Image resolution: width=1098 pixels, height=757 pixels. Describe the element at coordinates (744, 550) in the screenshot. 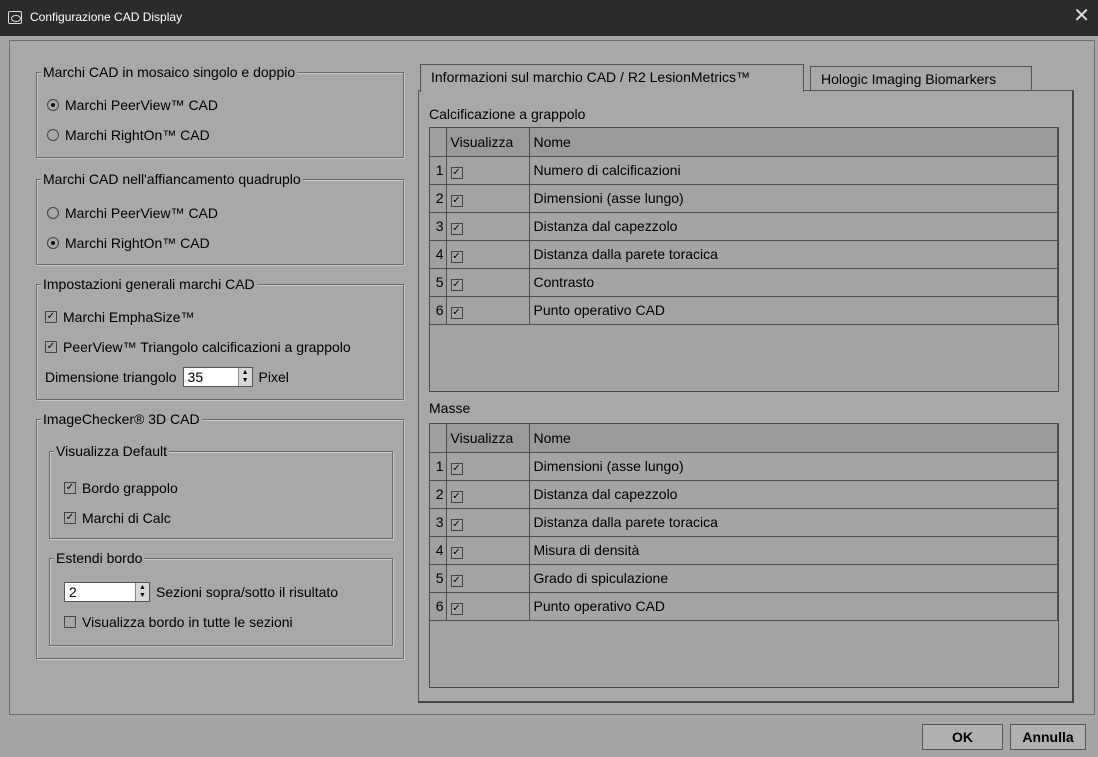

I see `table-row: 4 ✓ Misura di densità` at that location.